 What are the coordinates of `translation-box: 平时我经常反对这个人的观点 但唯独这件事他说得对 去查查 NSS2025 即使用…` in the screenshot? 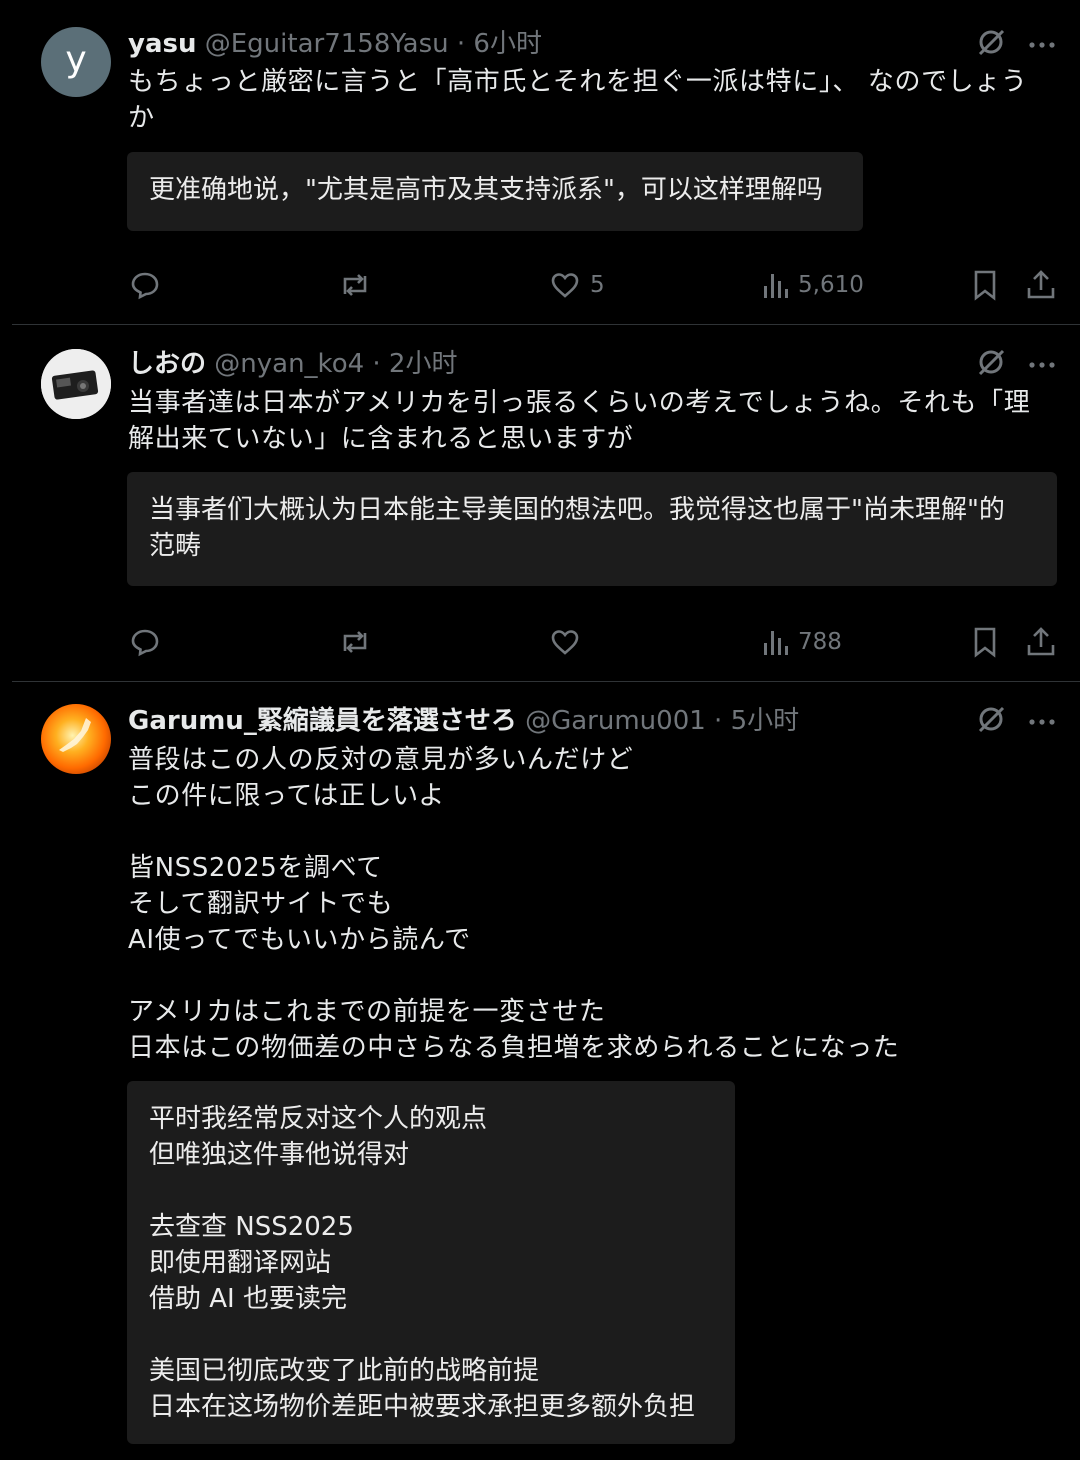 It's located at (431, 1262).